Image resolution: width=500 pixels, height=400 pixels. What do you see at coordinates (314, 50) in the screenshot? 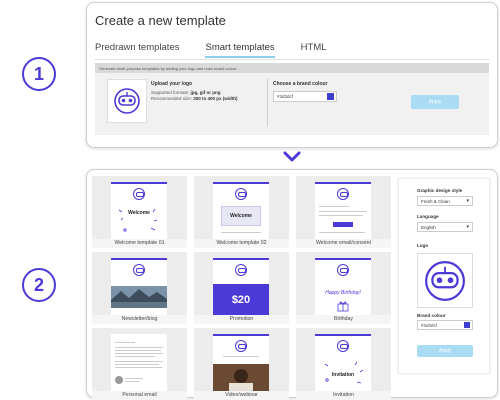
I see `tab-html: HTML` at bounding box center [314, 50].